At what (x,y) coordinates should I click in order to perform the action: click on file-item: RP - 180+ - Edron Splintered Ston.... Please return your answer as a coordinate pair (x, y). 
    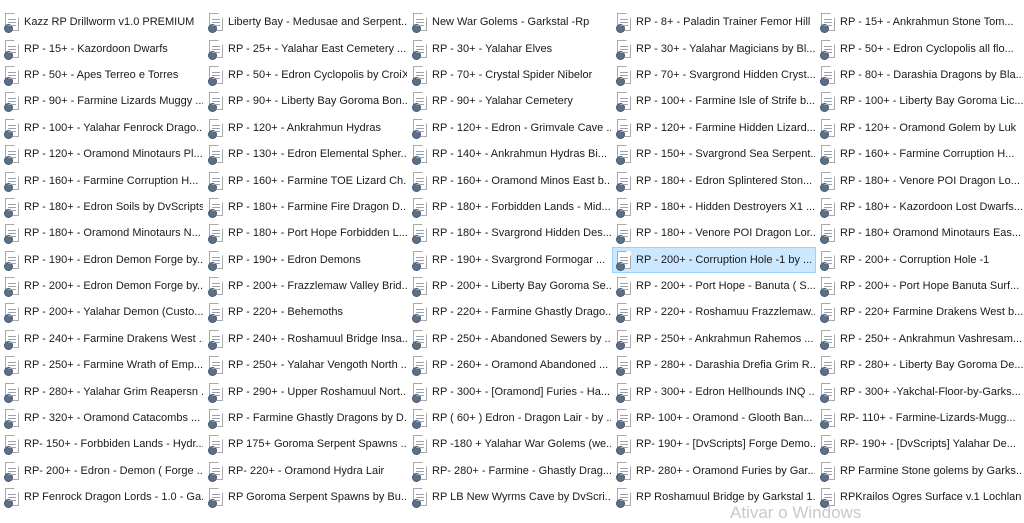
    Looking at the image, I should click on (714, 180).